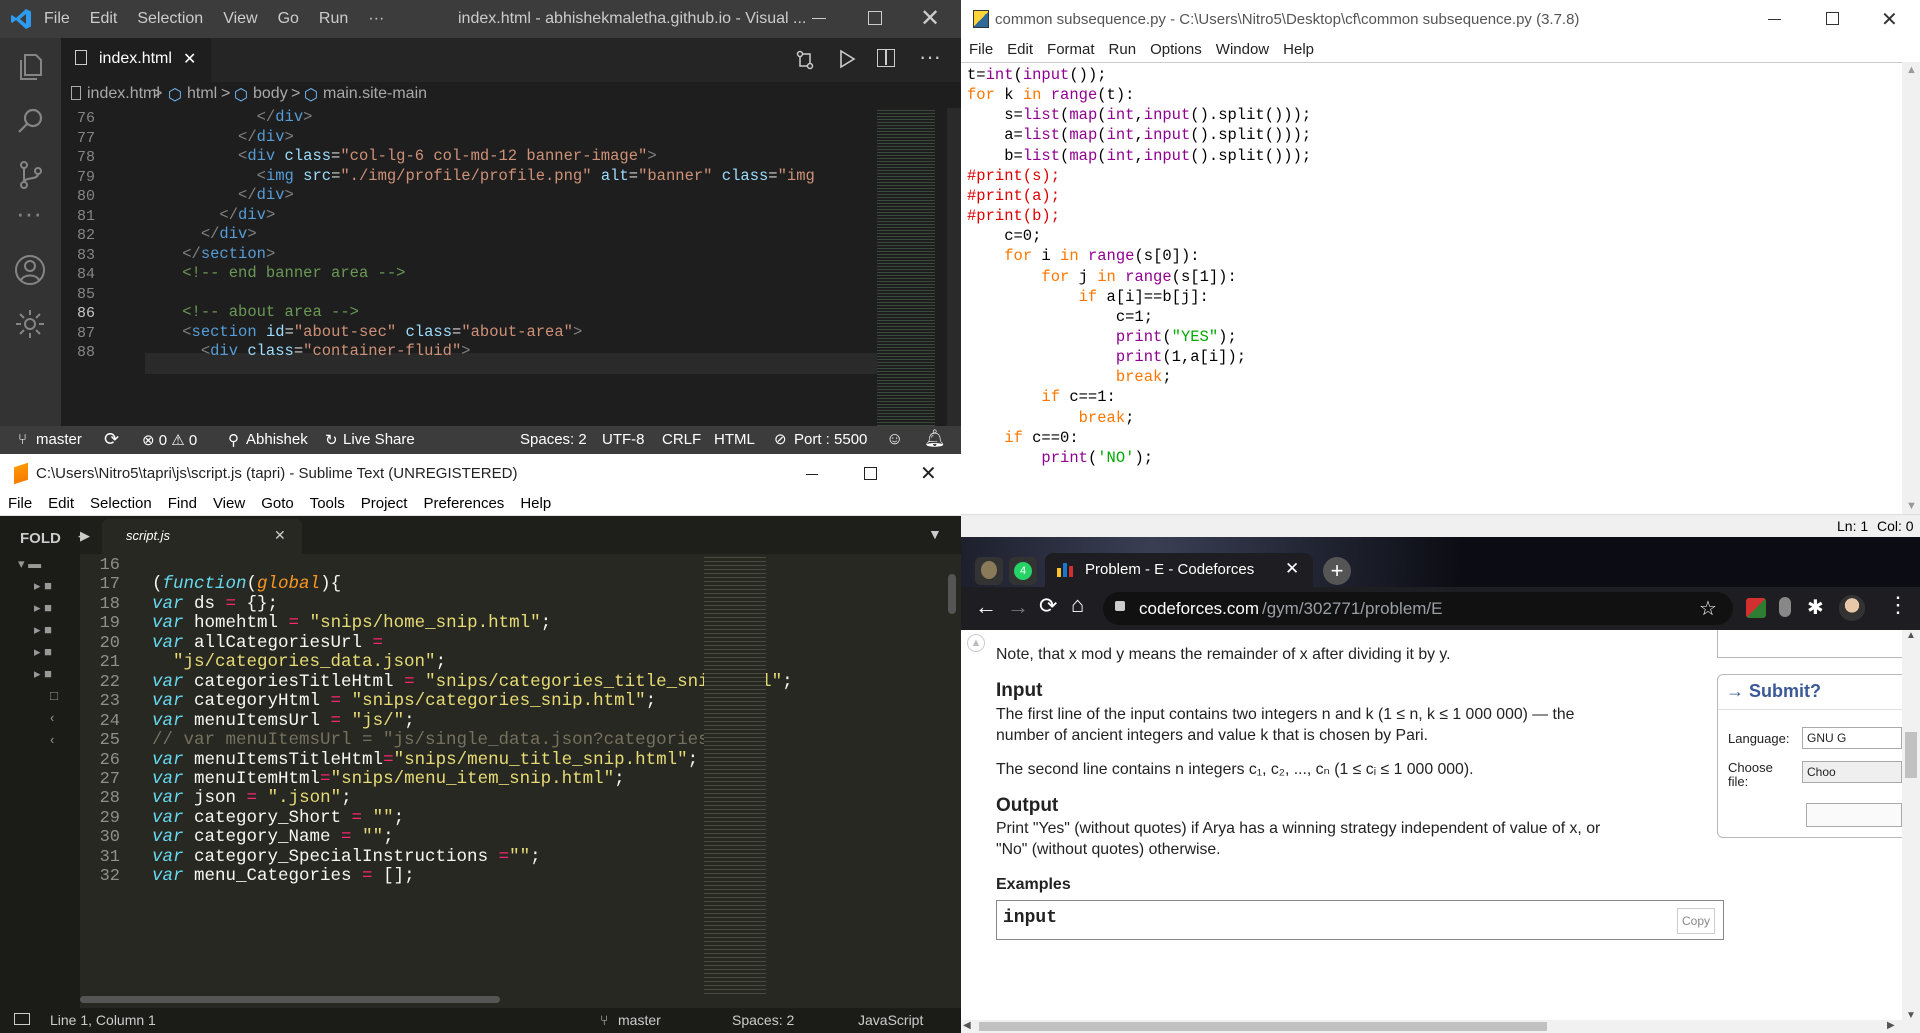 The width and height of the screenshot is (1920, 1033). Describe the element at coordinates (1023, 571) in the screenshot. I see `pinned-tab-2: 4` at that location.